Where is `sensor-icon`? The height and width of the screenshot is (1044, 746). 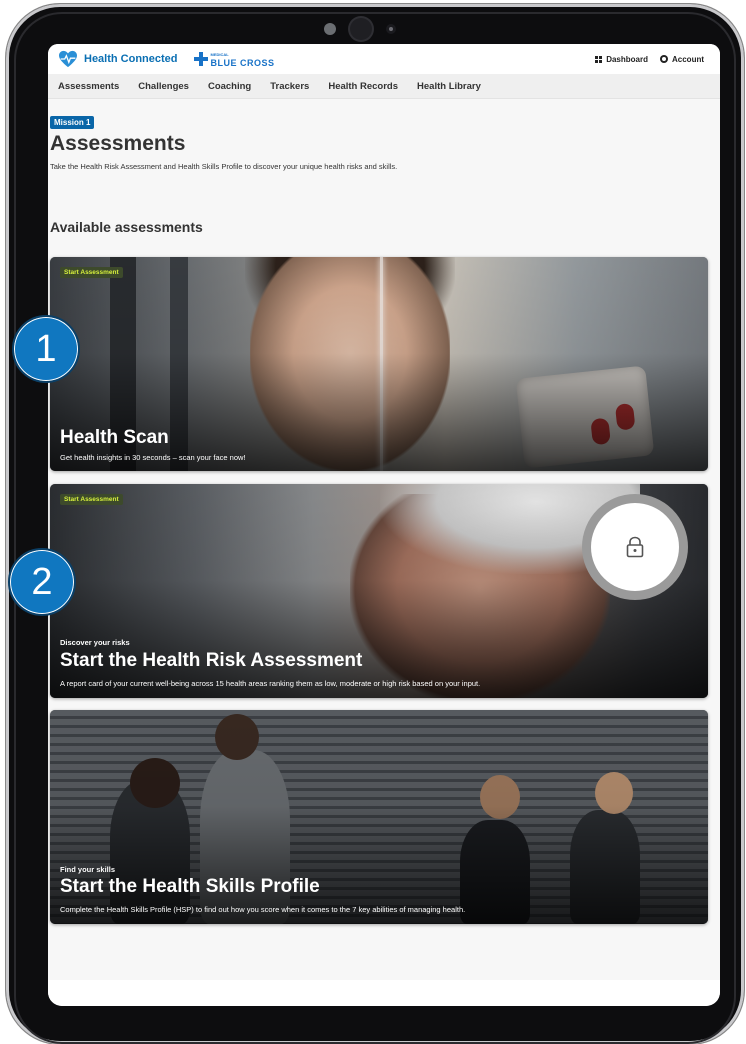
sensor-icon is located at coordinates (330, 29).